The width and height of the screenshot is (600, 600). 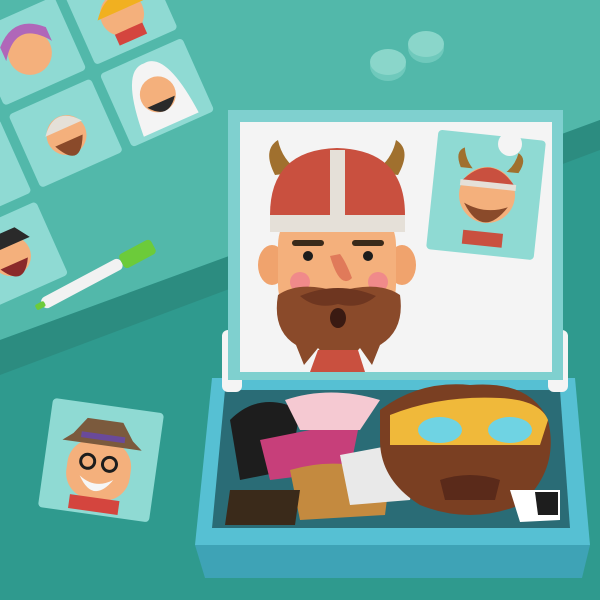 I want to click on card-grandpa, so click(x=101, y=460).